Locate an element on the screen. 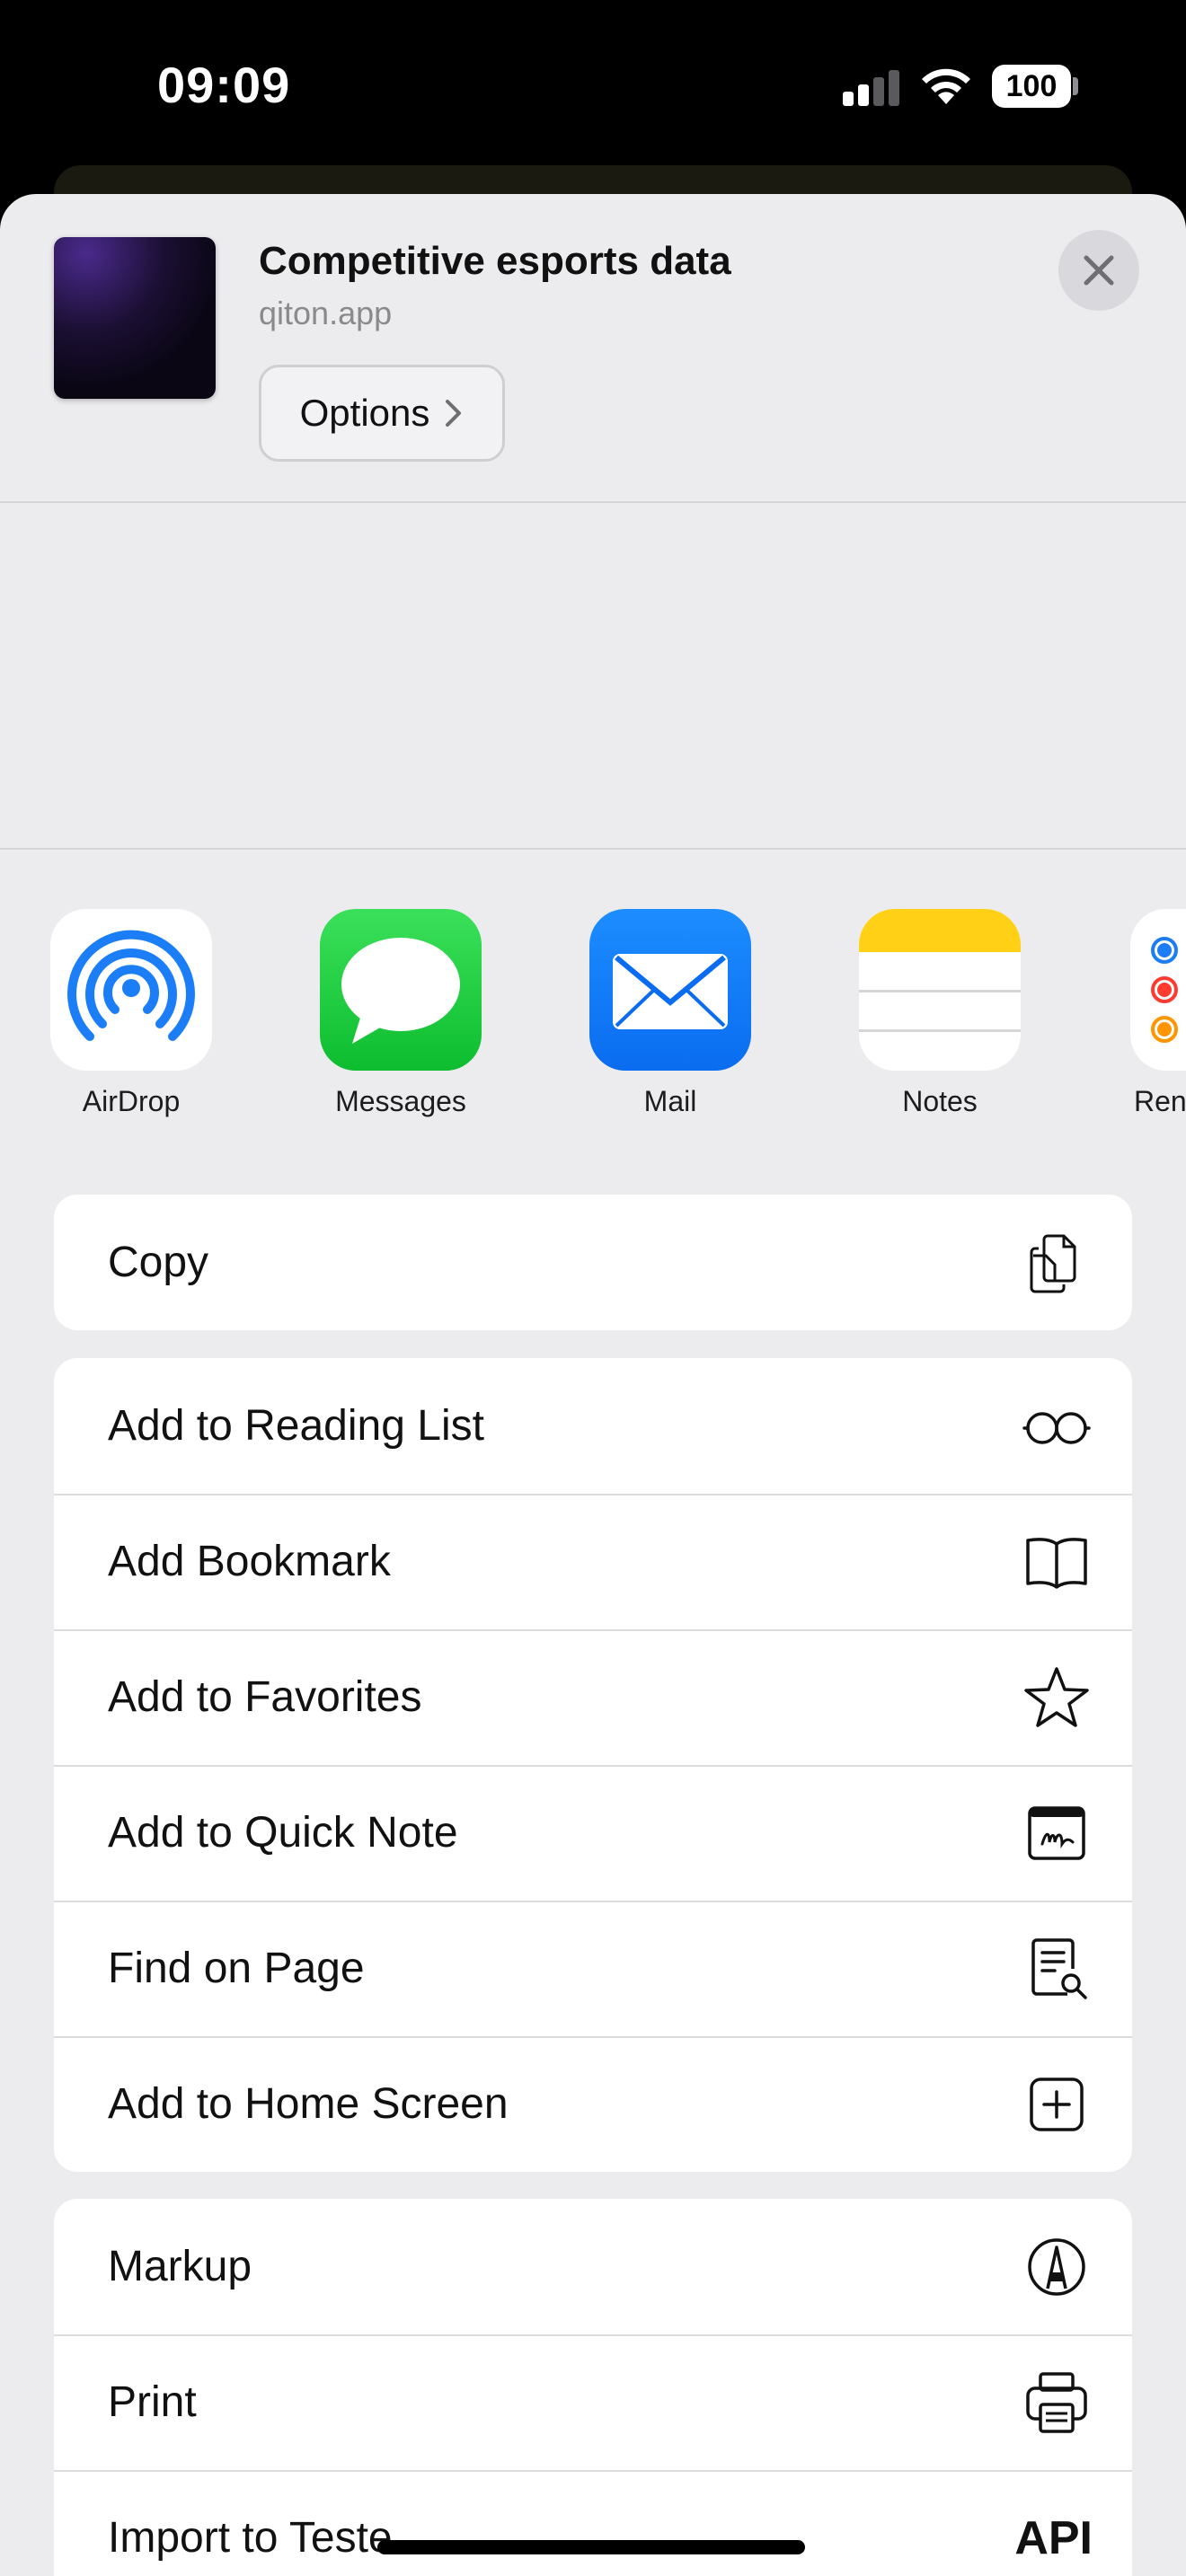 The image size is (1186, 2576). action-label: Add Bookmark is located at coordinates (249, 1561).